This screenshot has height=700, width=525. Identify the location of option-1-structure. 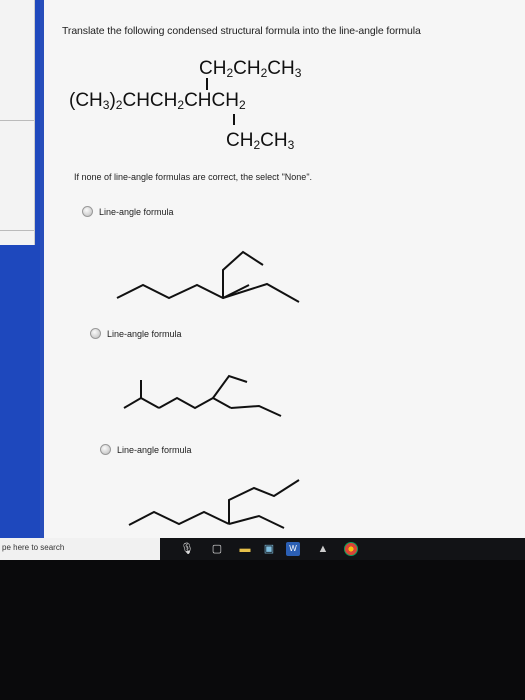
(208, 276).